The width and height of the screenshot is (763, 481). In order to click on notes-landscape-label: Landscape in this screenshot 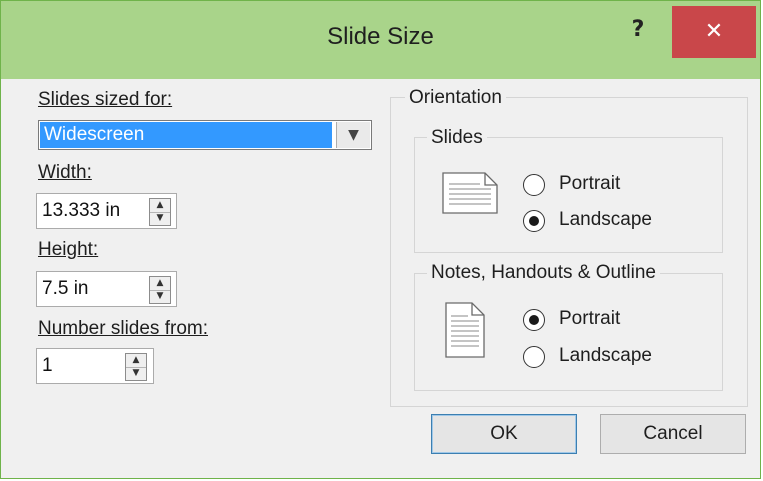, I will do `click(605, 356)`.